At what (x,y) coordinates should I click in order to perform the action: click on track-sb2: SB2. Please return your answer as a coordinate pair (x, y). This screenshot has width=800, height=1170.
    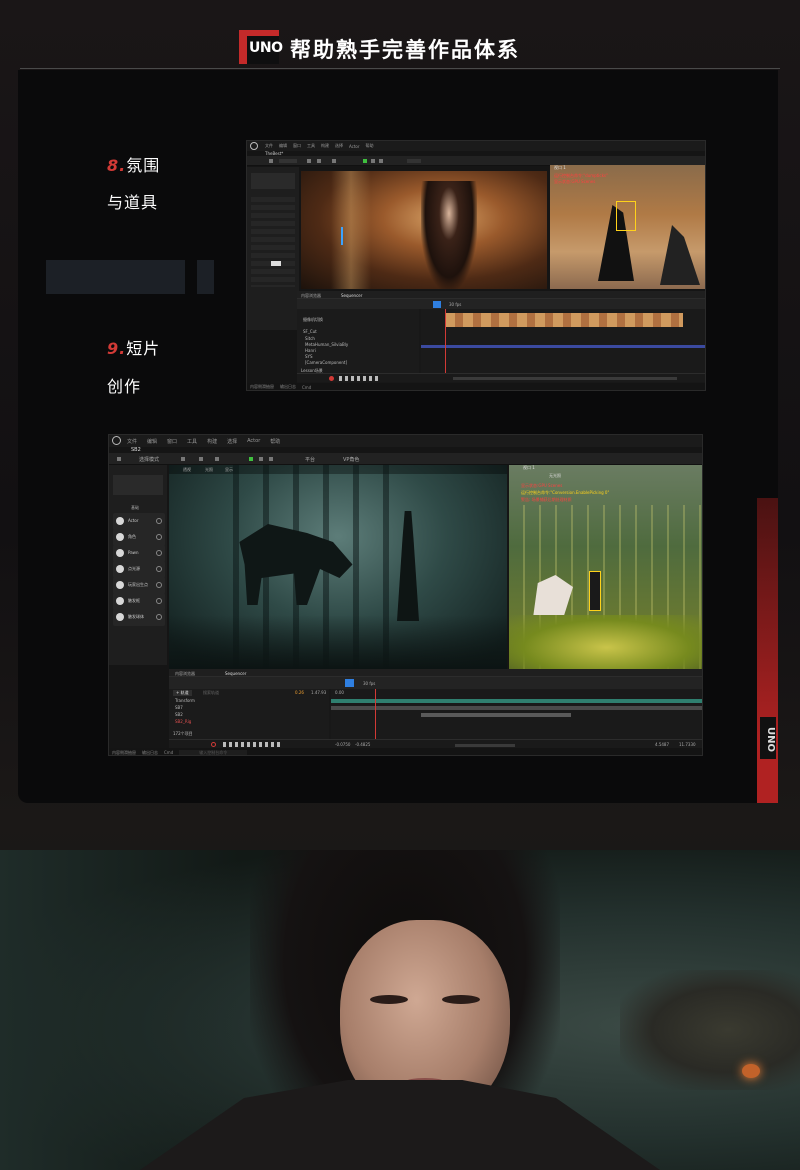
    Looking at the image, I should click on (179, 714).